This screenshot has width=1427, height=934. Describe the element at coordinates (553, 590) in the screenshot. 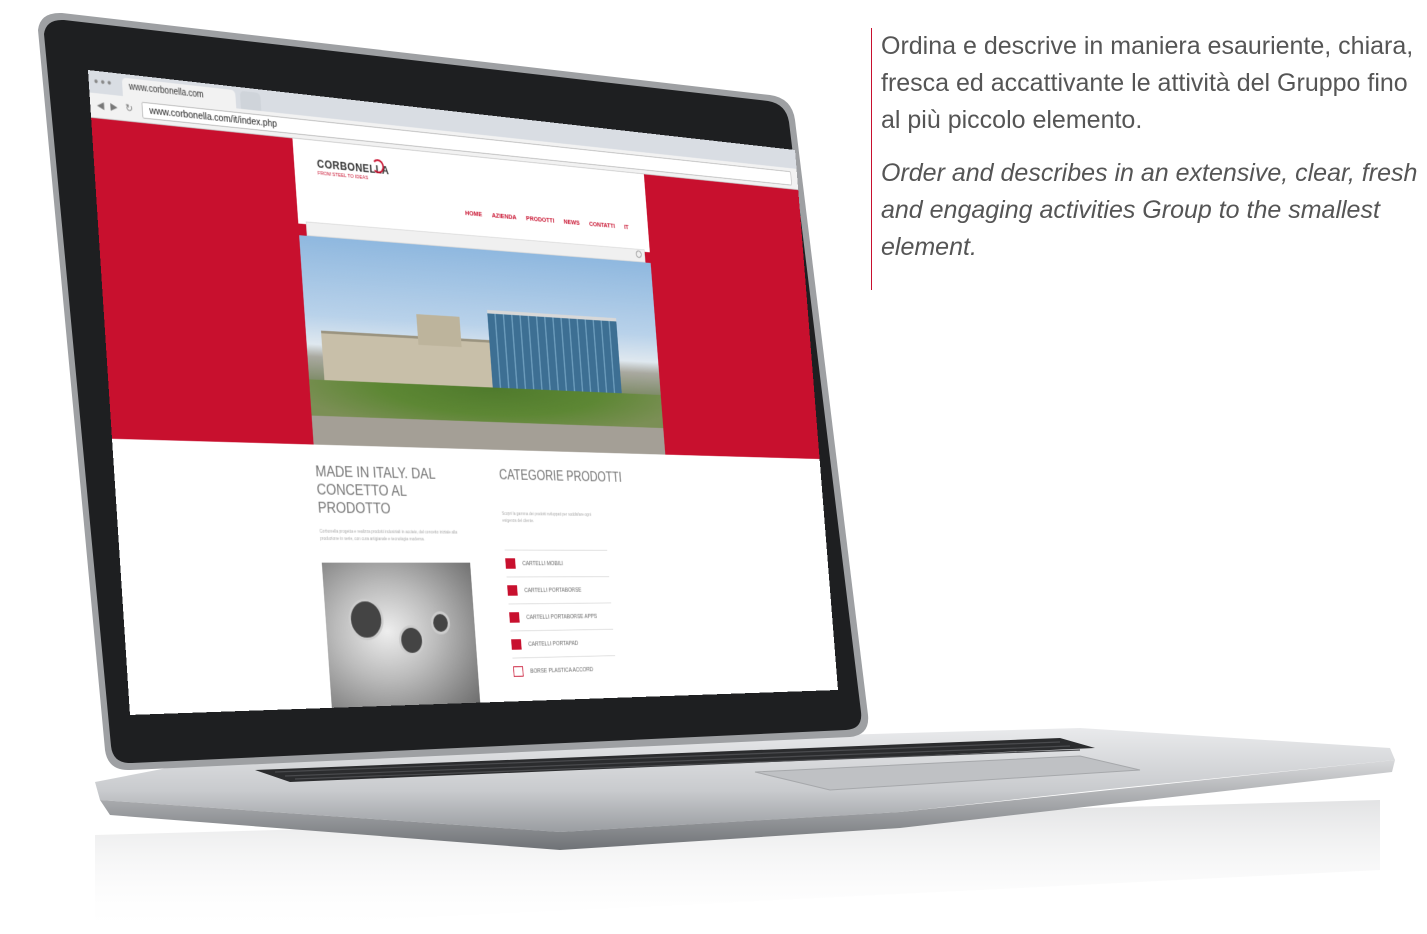

I see `category-label: CARTELLI PORTABORSE` at that location.